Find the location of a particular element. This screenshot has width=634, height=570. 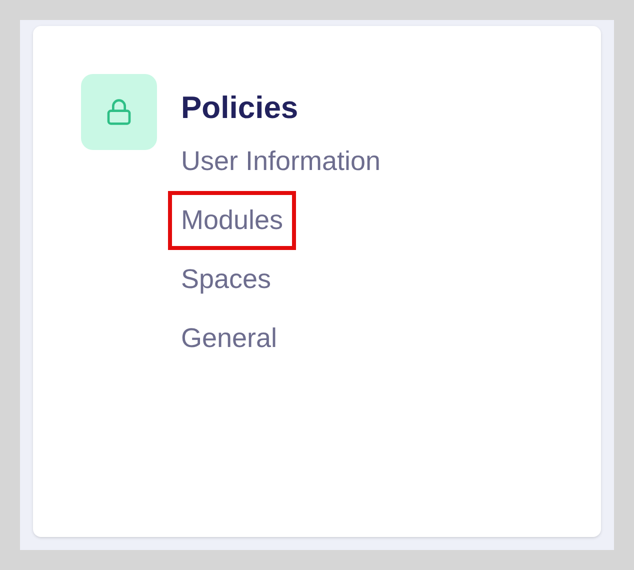

policy-link: Spaces is located at coordinates (226, 279).